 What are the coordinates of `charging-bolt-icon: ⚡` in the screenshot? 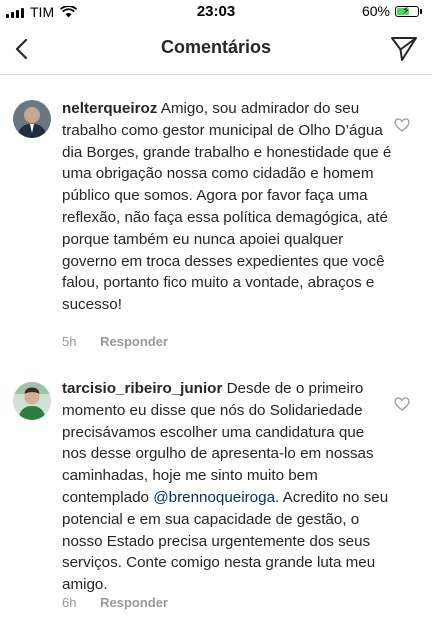 It's located at (406, 10).